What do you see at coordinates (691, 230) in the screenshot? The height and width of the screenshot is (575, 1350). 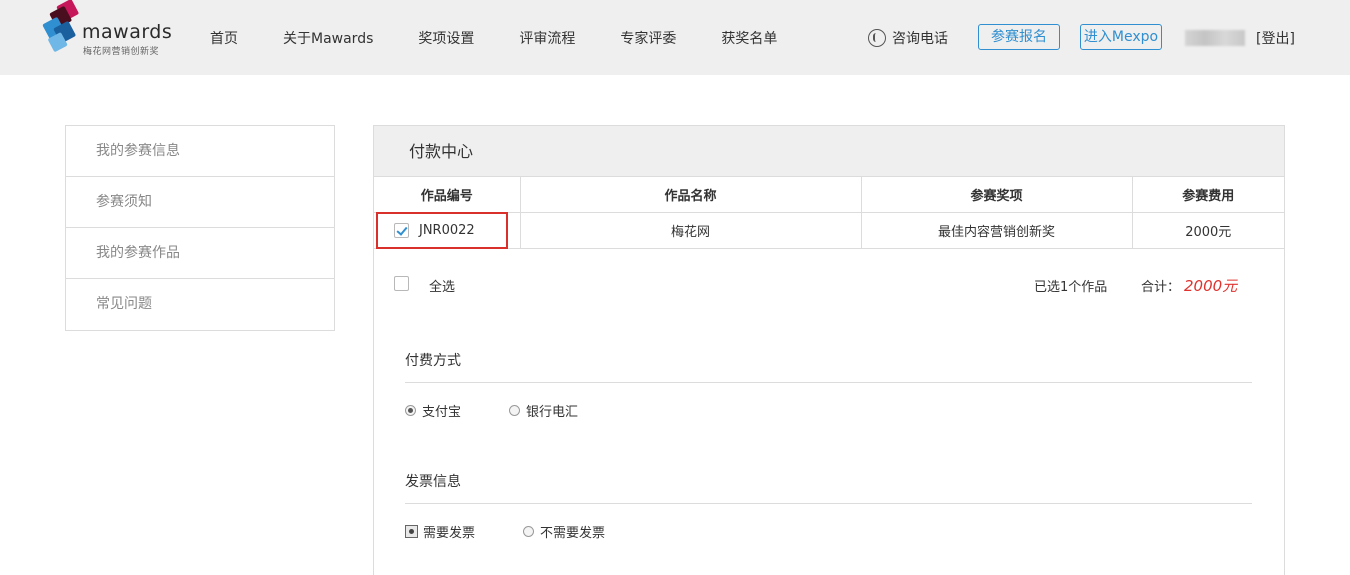 I see `work-name: 梅花网` at bounding box center [691, 230].